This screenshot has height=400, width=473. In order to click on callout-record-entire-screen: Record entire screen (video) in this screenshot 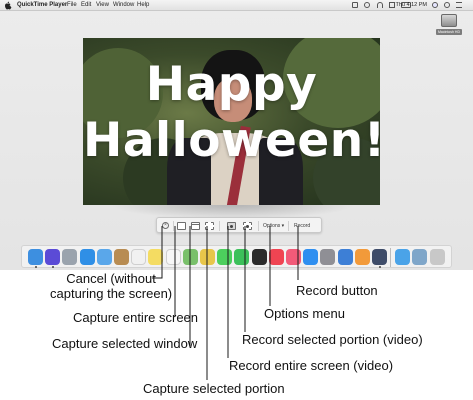, I will do `click(311, 365)`.